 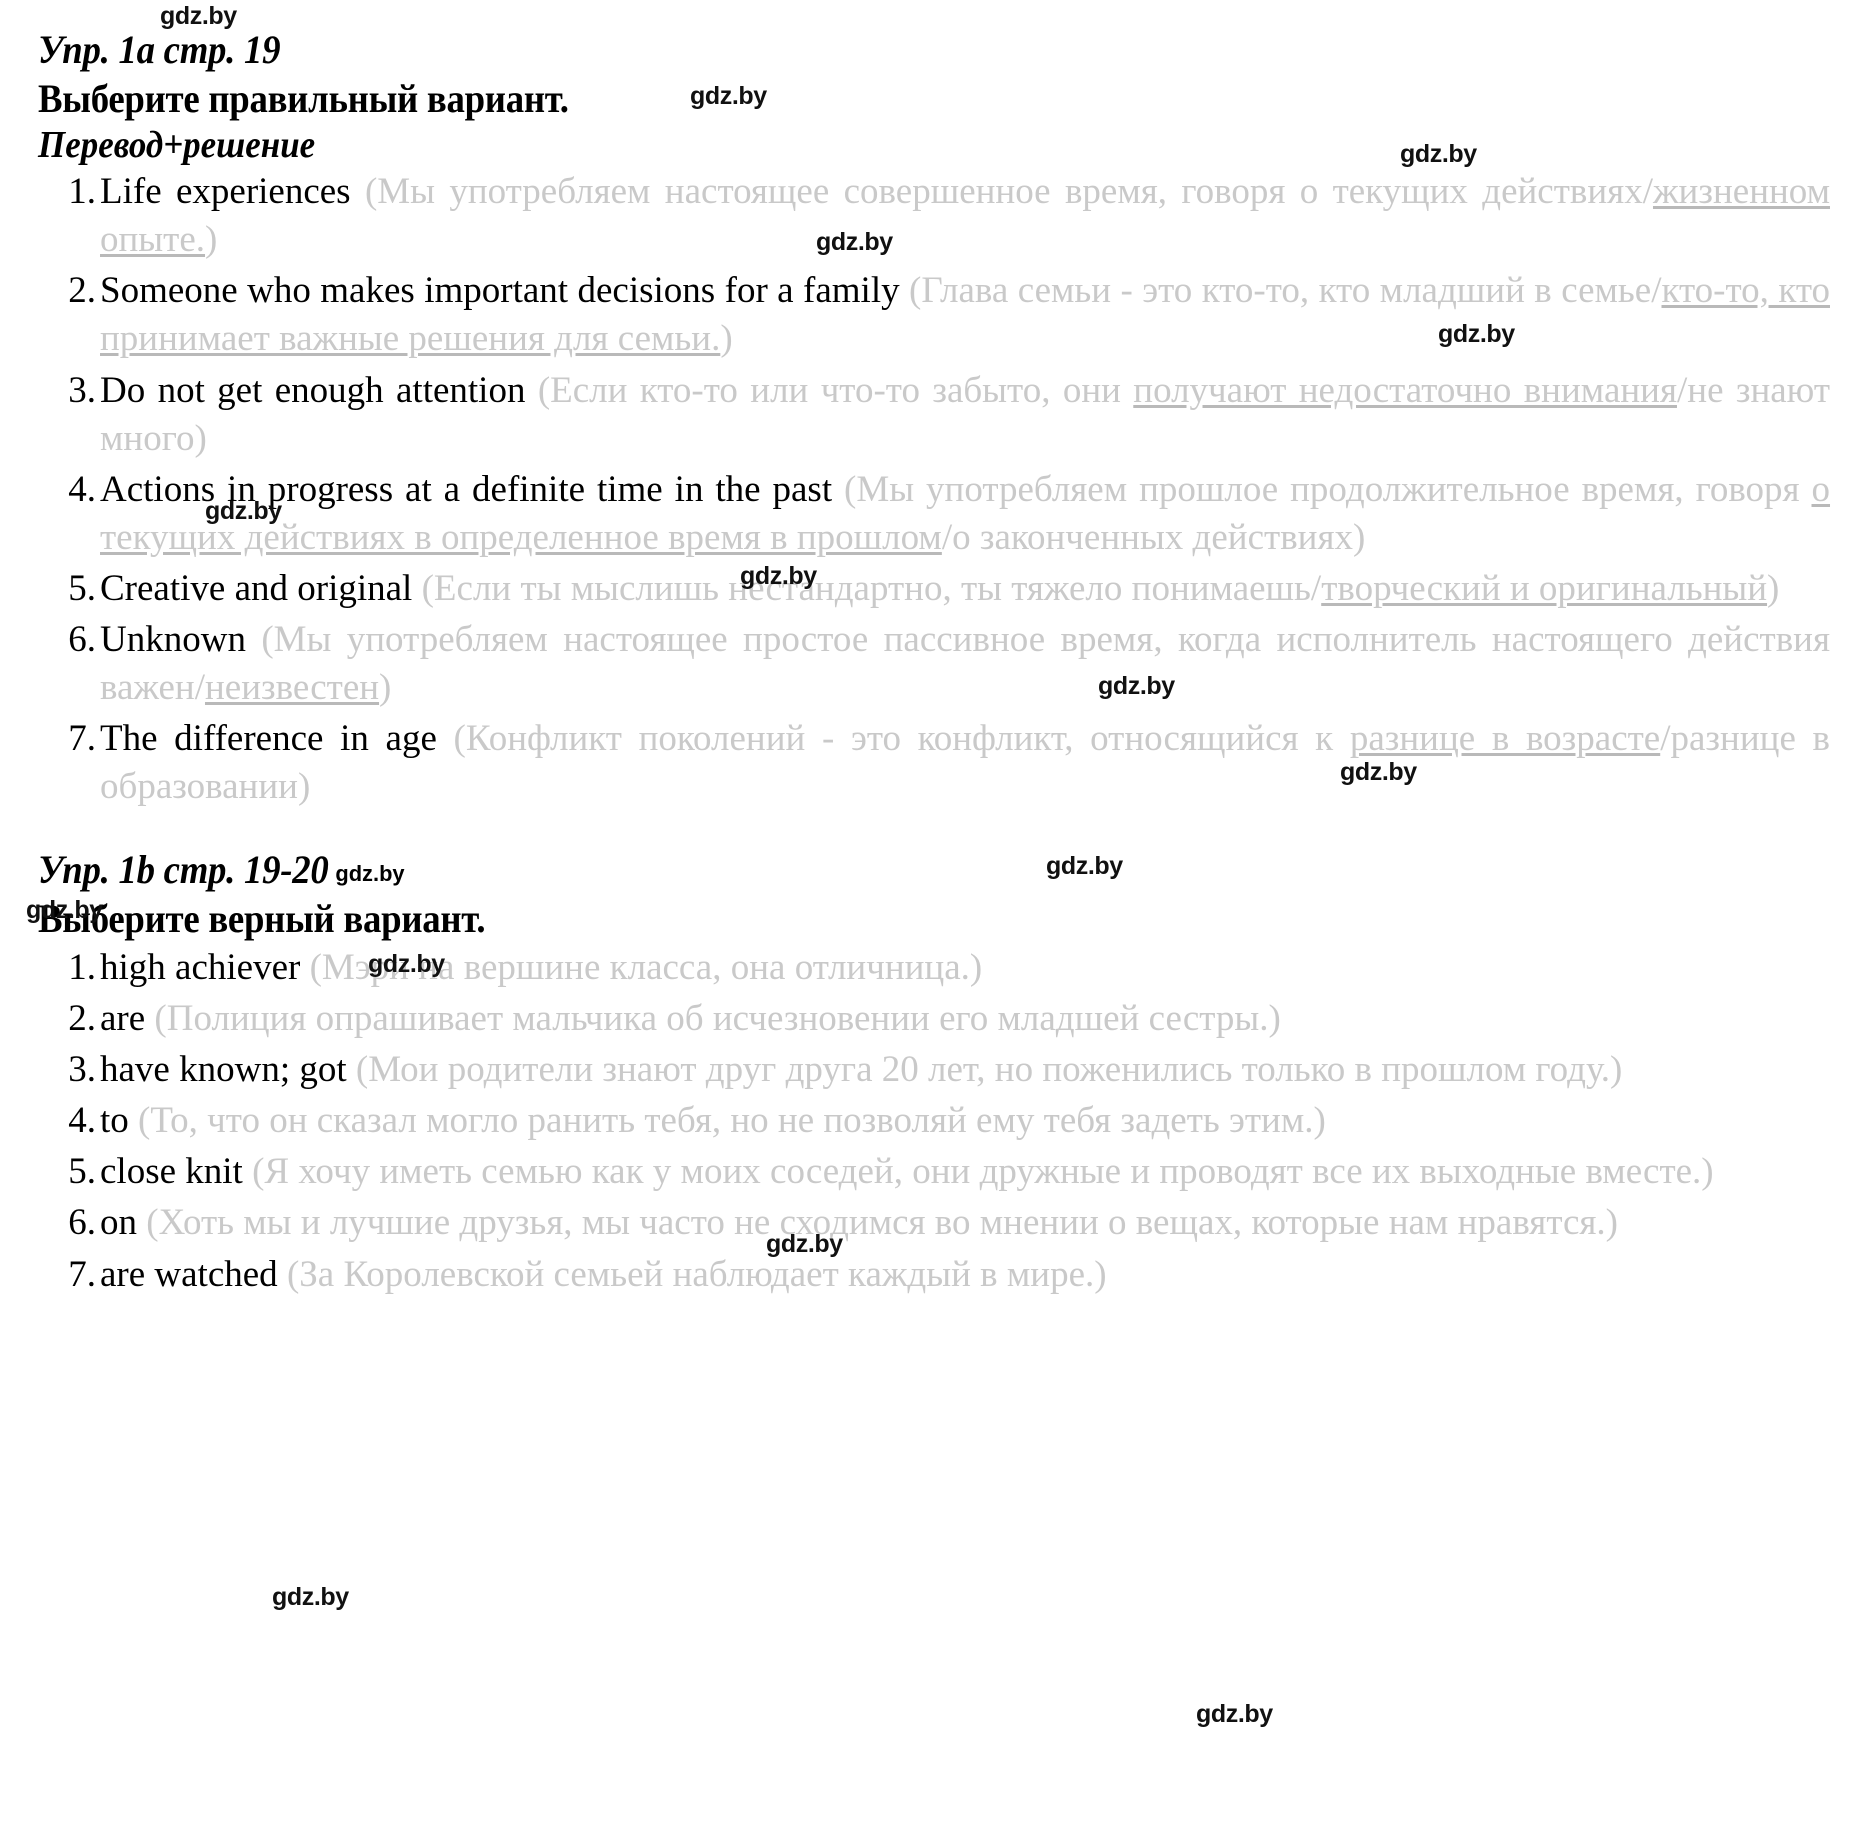 I want to click on answer-text: close knit, so click(x=176, y=1172).